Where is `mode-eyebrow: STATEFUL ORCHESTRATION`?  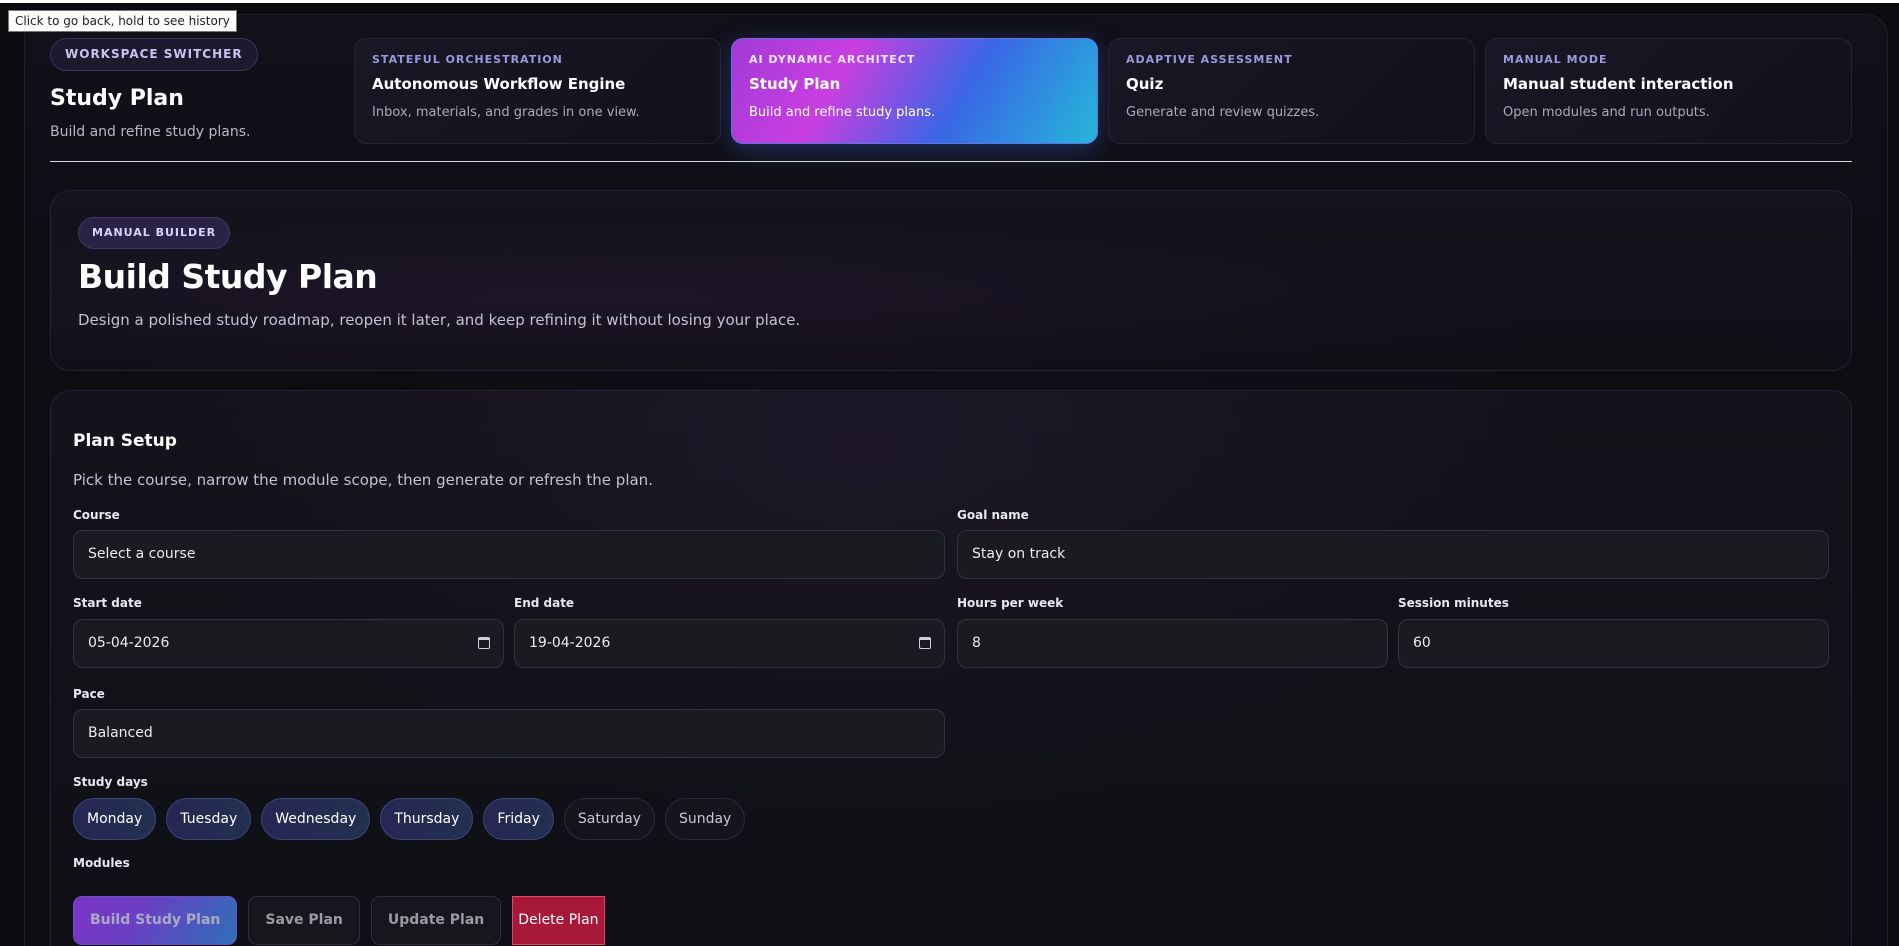
mode-eyebrow: STATEFUL ORCHESTRATION is located at coordinates (467, 59).